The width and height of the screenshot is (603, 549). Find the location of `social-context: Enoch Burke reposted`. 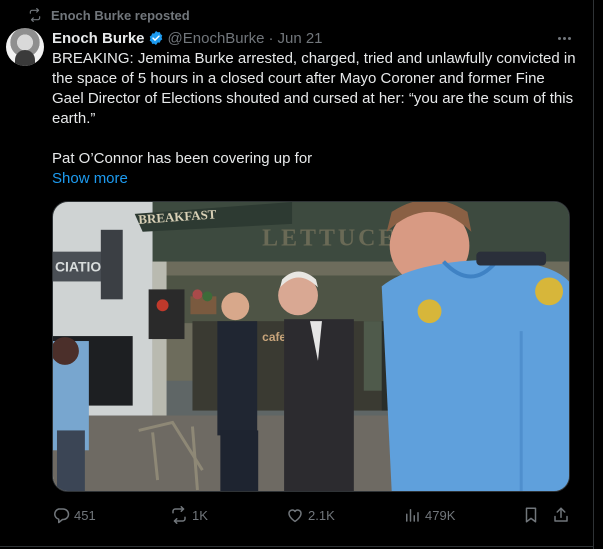

social-context: Enoch Burke reposted is located at coordinates (109, 15).